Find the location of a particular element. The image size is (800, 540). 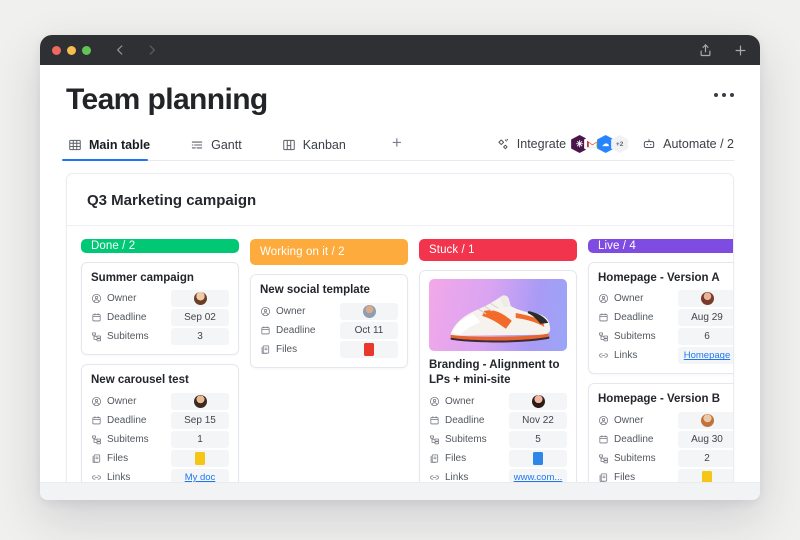

card-field-row: Deadline Sep 02 is located at coordinates (160, 318).